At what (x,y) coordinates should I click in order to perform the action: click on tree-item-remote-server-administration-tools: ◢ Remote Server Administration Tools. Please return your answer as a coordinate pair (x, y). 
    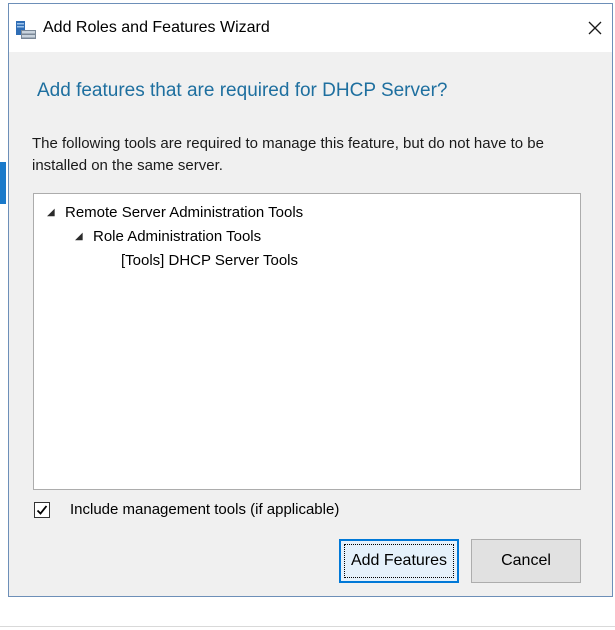
    Looking at the image, I should click on (175, 212).